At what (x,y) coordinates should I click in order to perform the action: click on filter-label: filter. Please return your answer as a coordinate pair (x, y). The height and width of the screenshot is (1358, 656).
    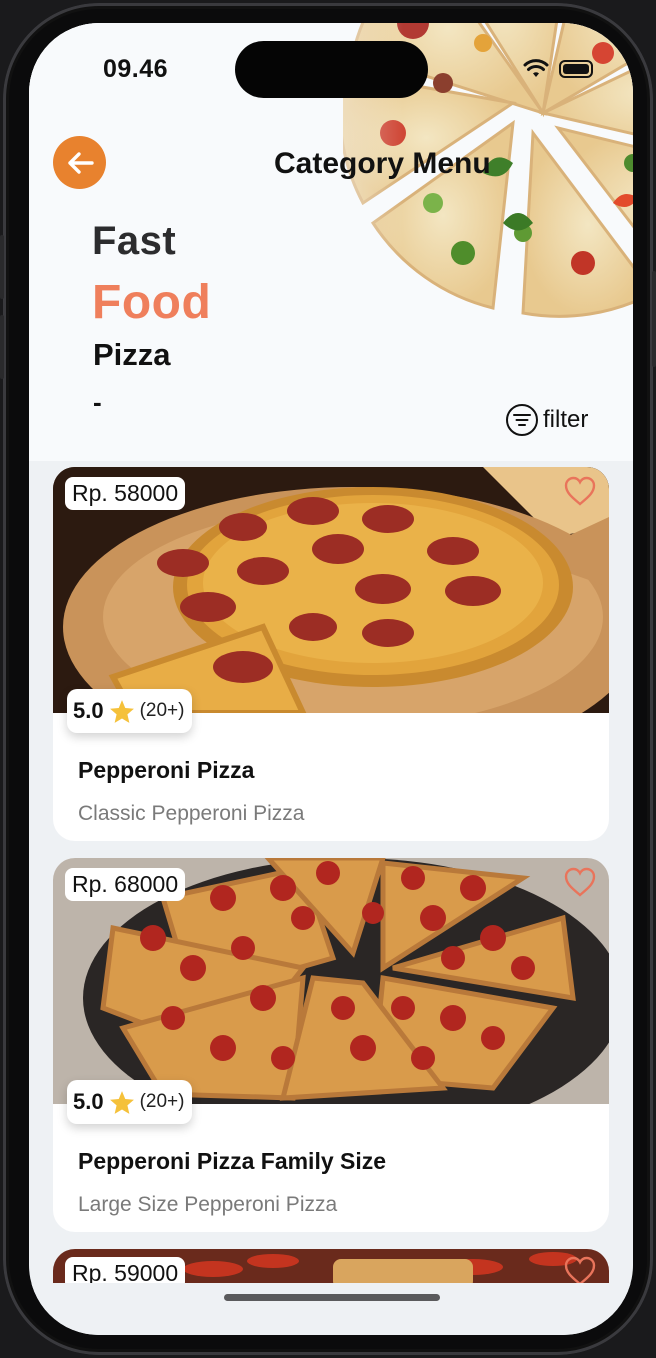
    Looking at the image, I should click on (566, 419).